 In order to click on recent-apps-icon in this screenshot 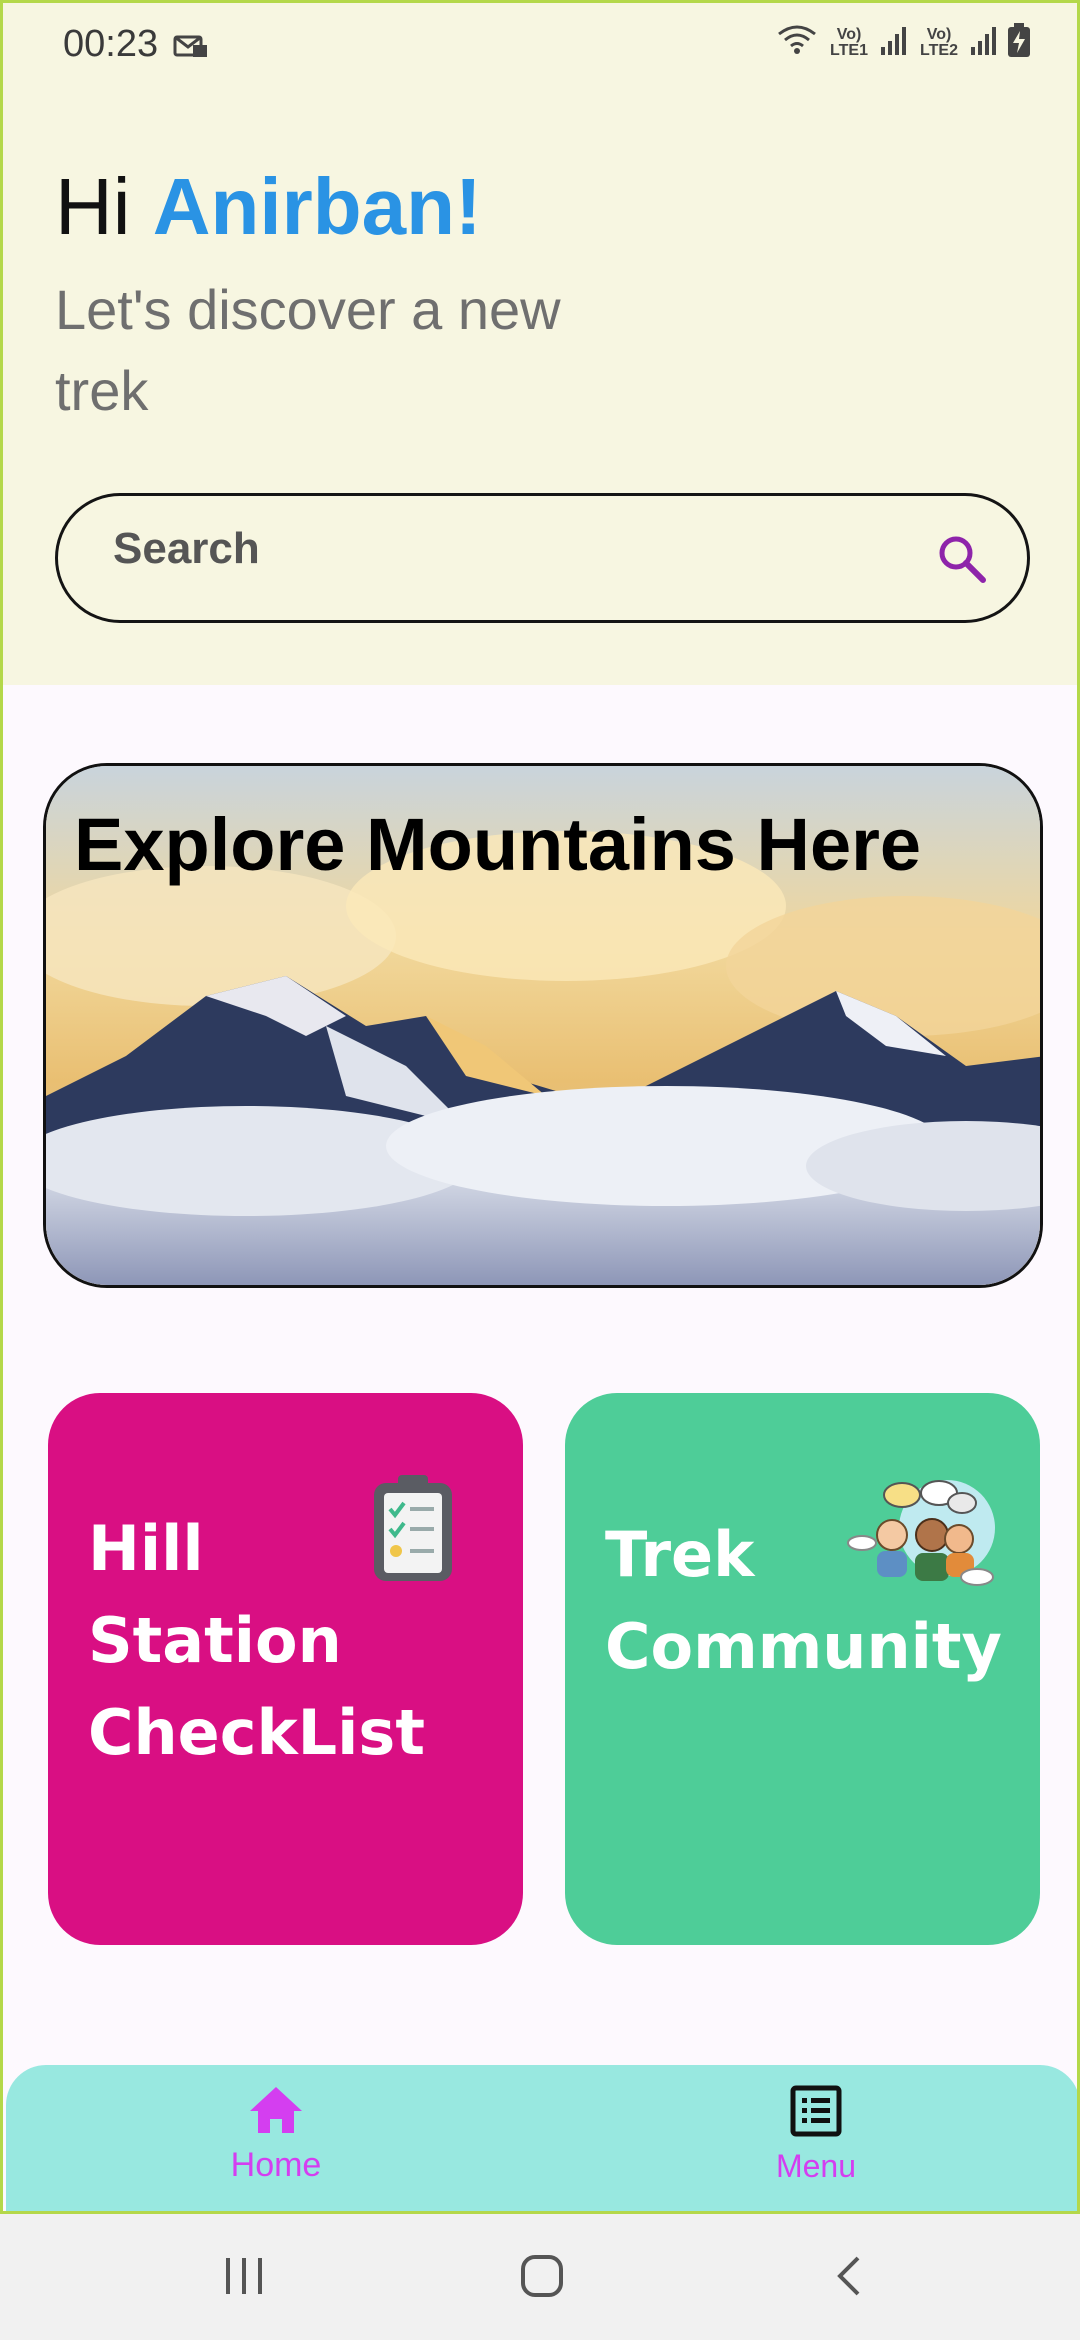, I will do `click(244, 2278)`.